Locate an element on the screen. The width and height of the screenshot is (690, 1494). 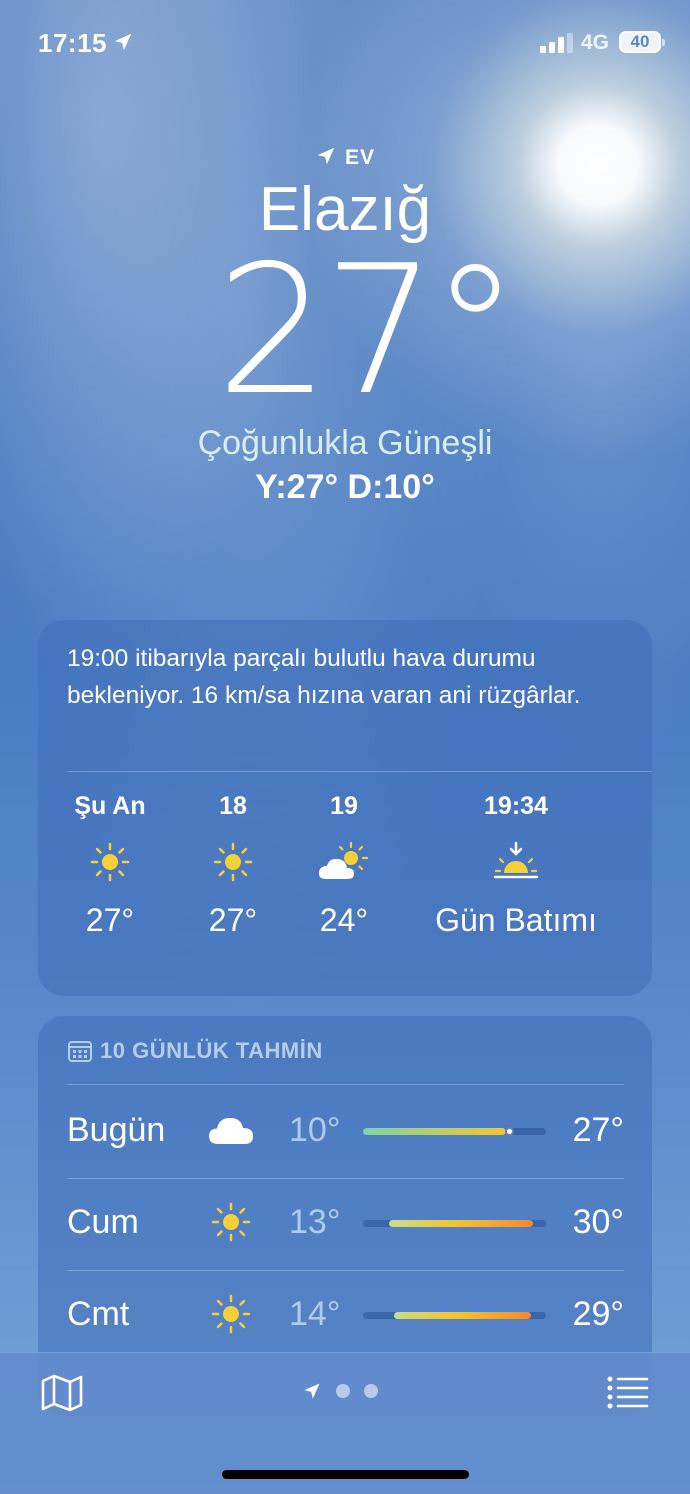
hour-label: 18 is located at coordinates (233, 806).